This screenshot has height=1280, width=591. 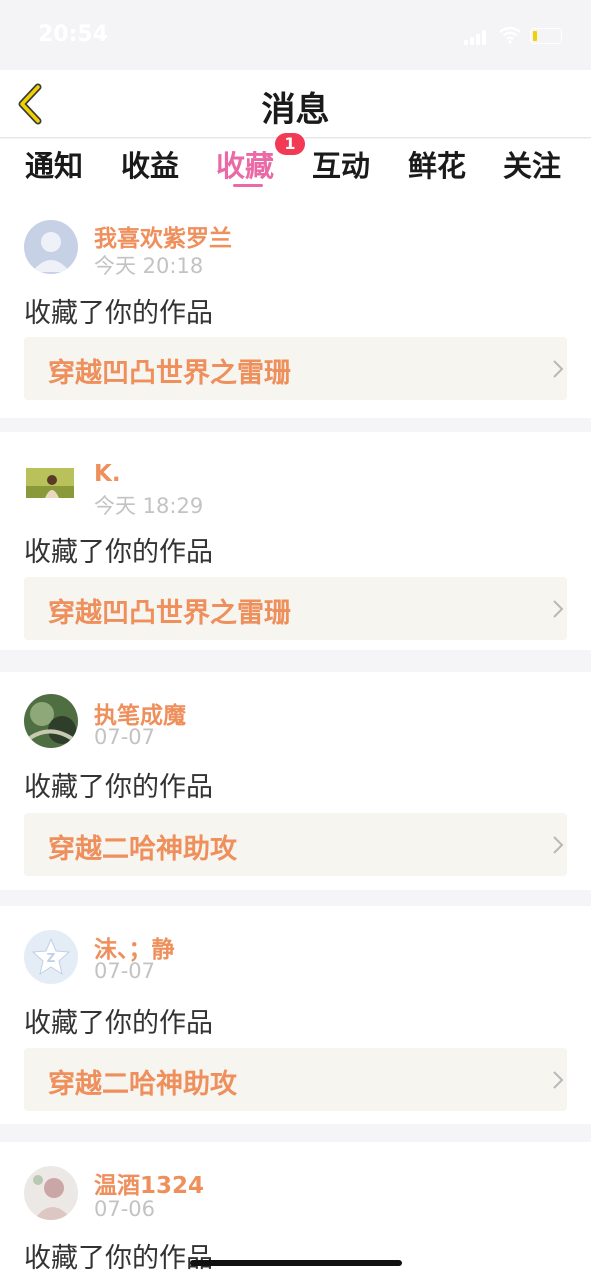 I want to click on nav-bar: 消息, so click(x=295, y=104).